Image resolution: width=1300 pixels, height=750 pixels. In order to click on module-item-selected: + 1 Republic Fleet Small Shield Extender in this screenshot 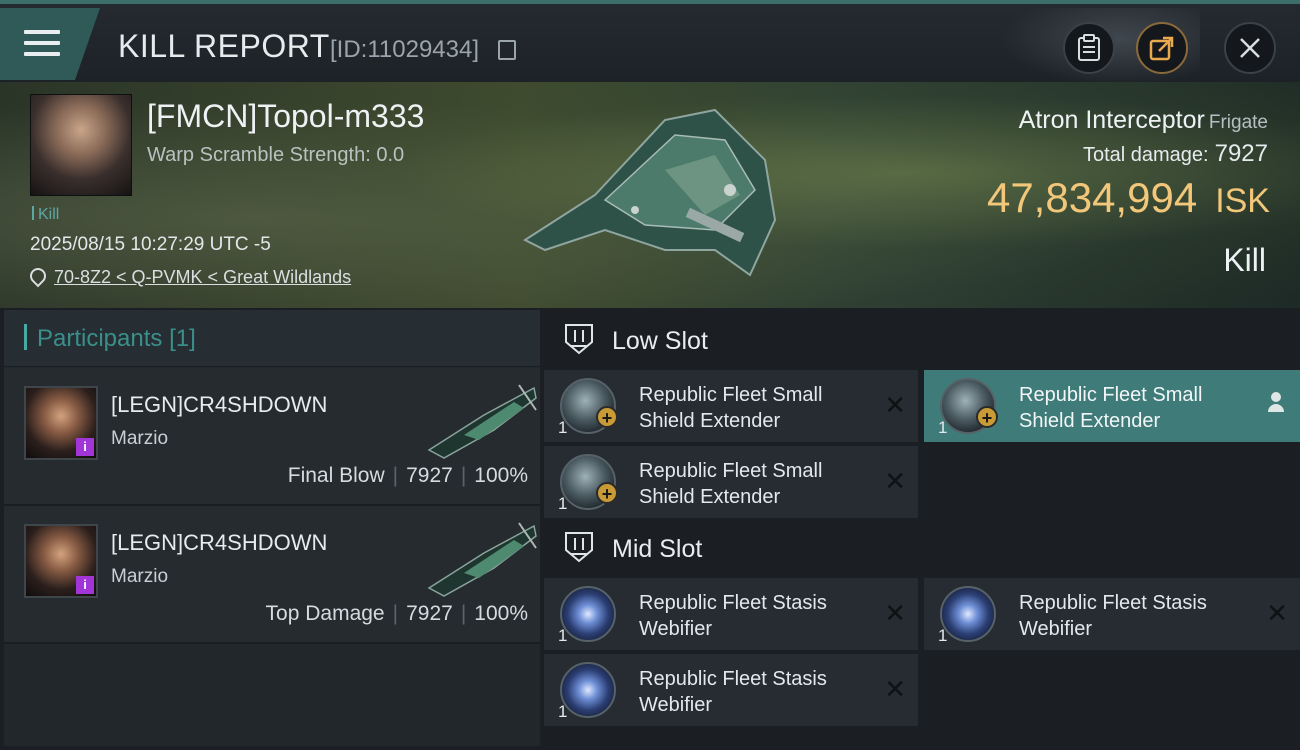, I will do `click(1112, 406)`.